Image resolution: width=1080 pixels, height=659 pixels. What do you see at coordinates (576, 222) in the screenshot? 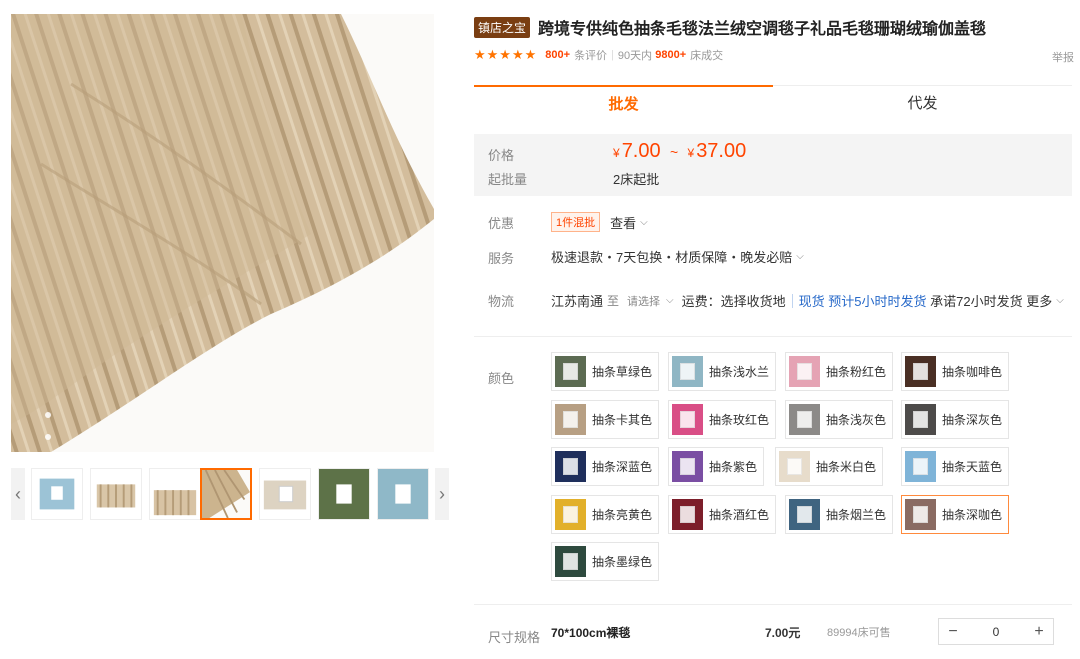
I see `mixed-batch-tag: 1件混批` at bounding box center [576, 222].